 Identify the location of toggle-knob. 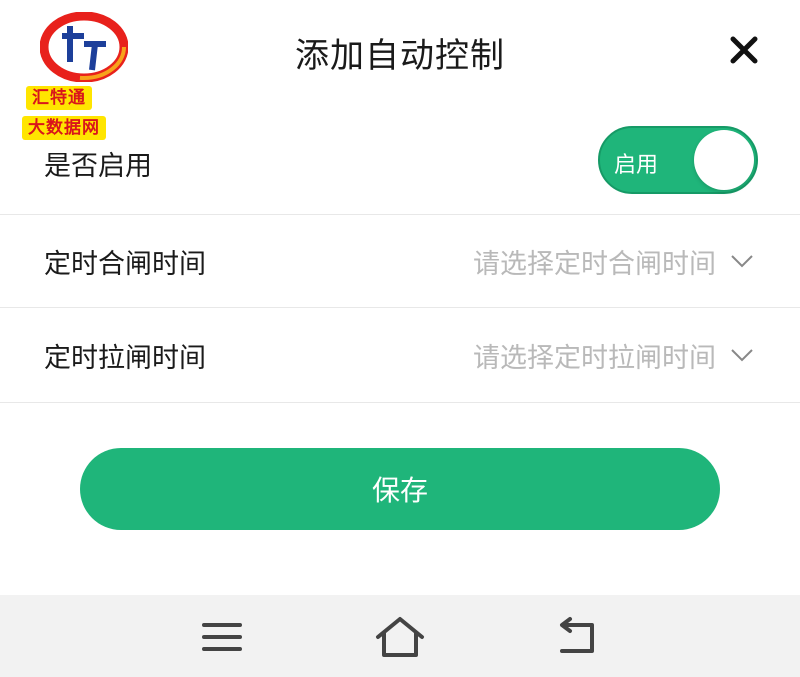
(724, 160).